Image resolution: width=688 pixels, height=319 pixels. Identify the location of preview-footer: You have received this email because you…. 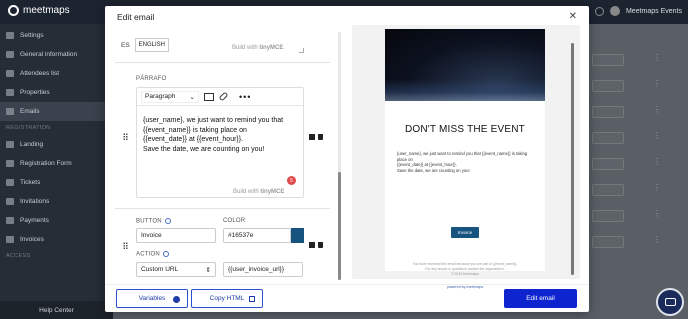
(465, 269).